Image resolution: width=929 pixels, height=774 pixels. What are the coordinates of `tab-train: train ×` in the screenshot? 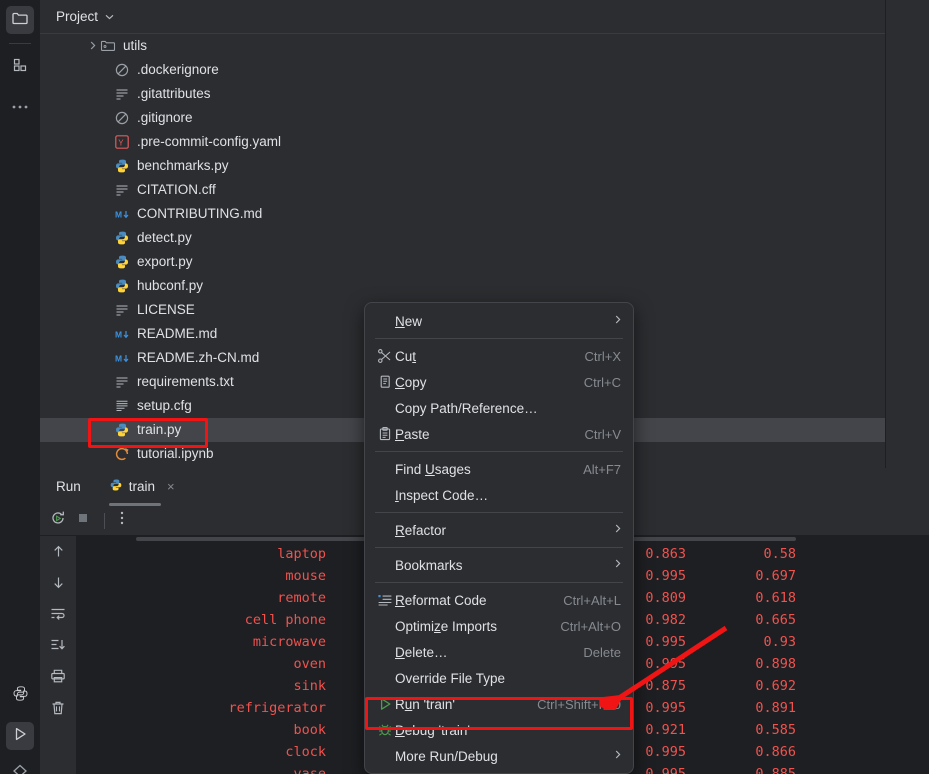 It's located at (141, 487).